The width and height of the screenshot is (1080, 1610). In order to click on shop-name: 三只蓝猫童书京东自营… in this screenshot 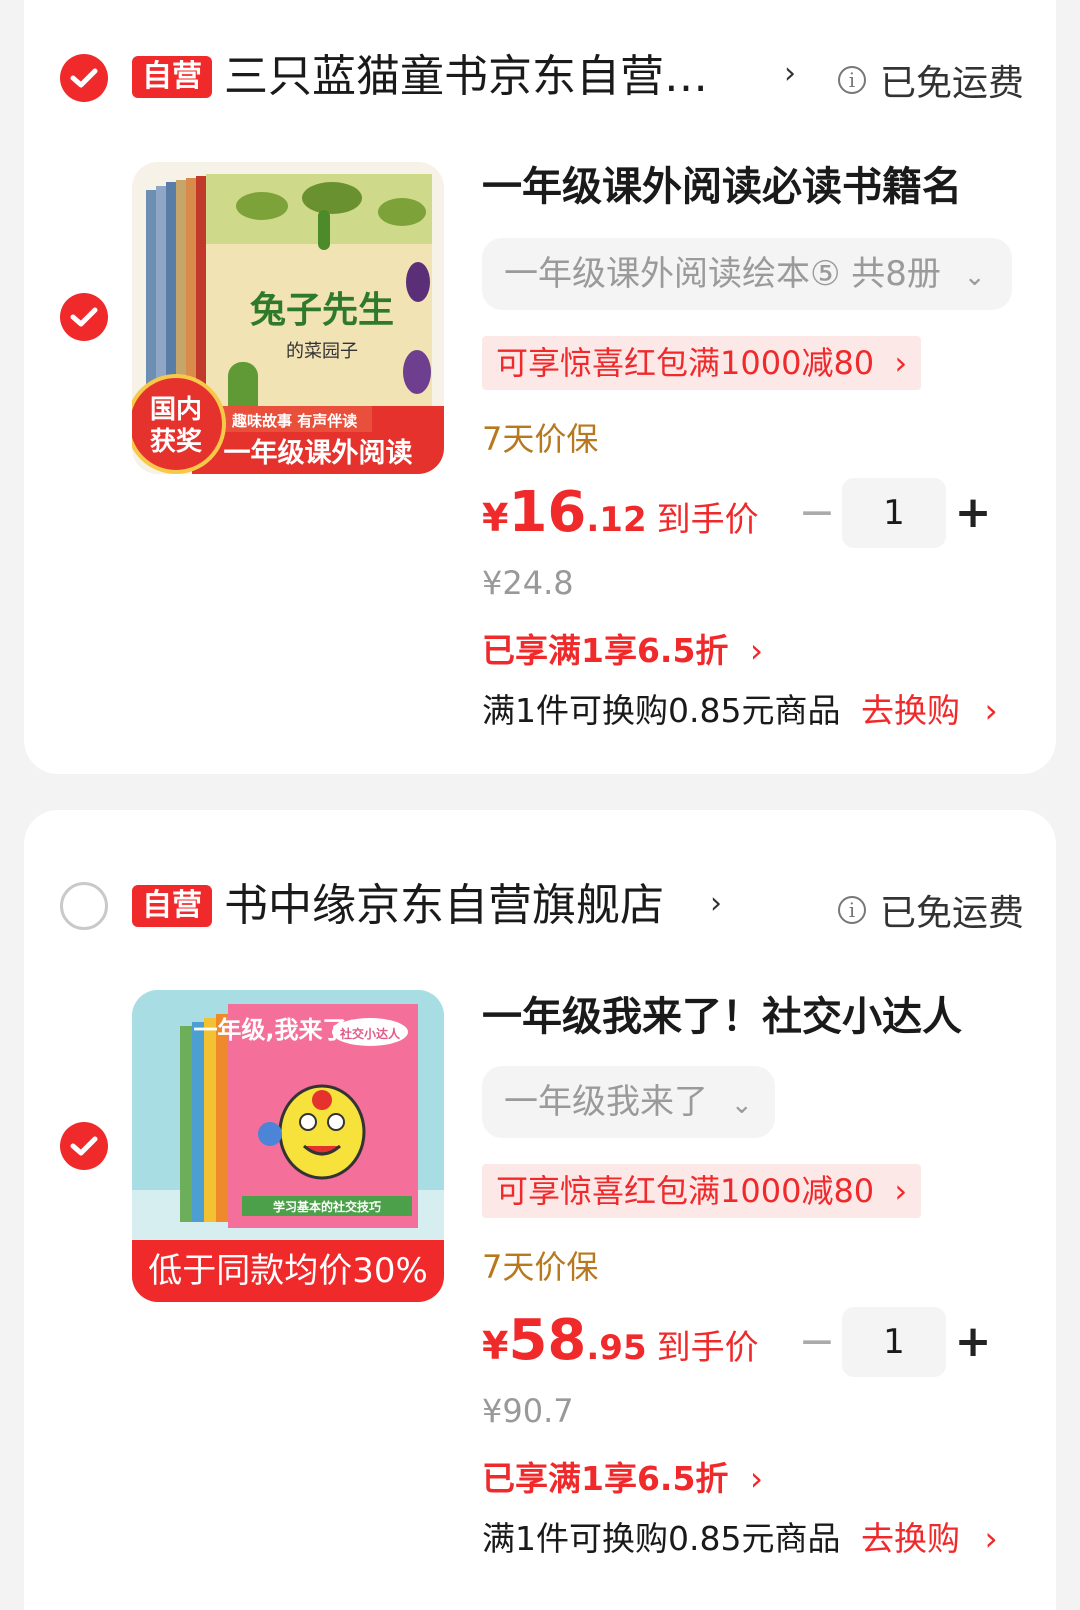, I will do `click(466, 77)`.